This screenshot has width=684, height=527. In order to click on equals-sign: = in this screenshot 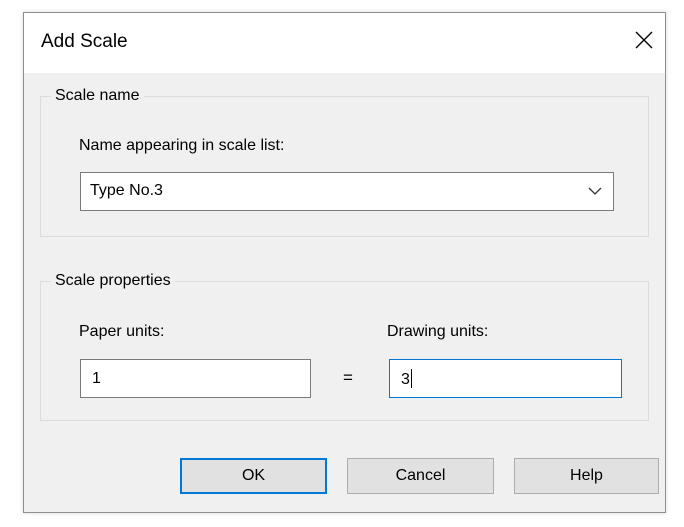, I will do `click(348, 377)`.